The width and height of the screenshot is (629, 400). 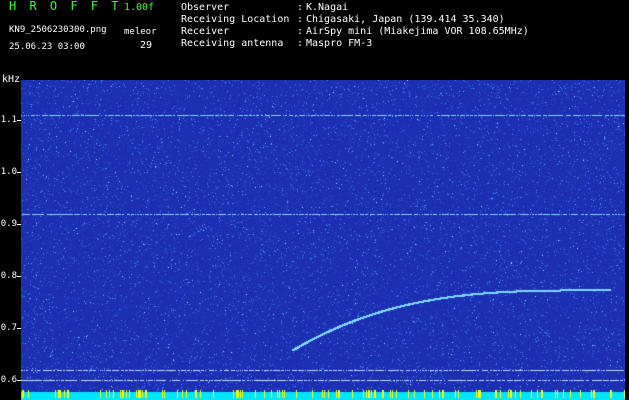 I want to click on y-tick-label: 0.7, so click(x=8, y=328).